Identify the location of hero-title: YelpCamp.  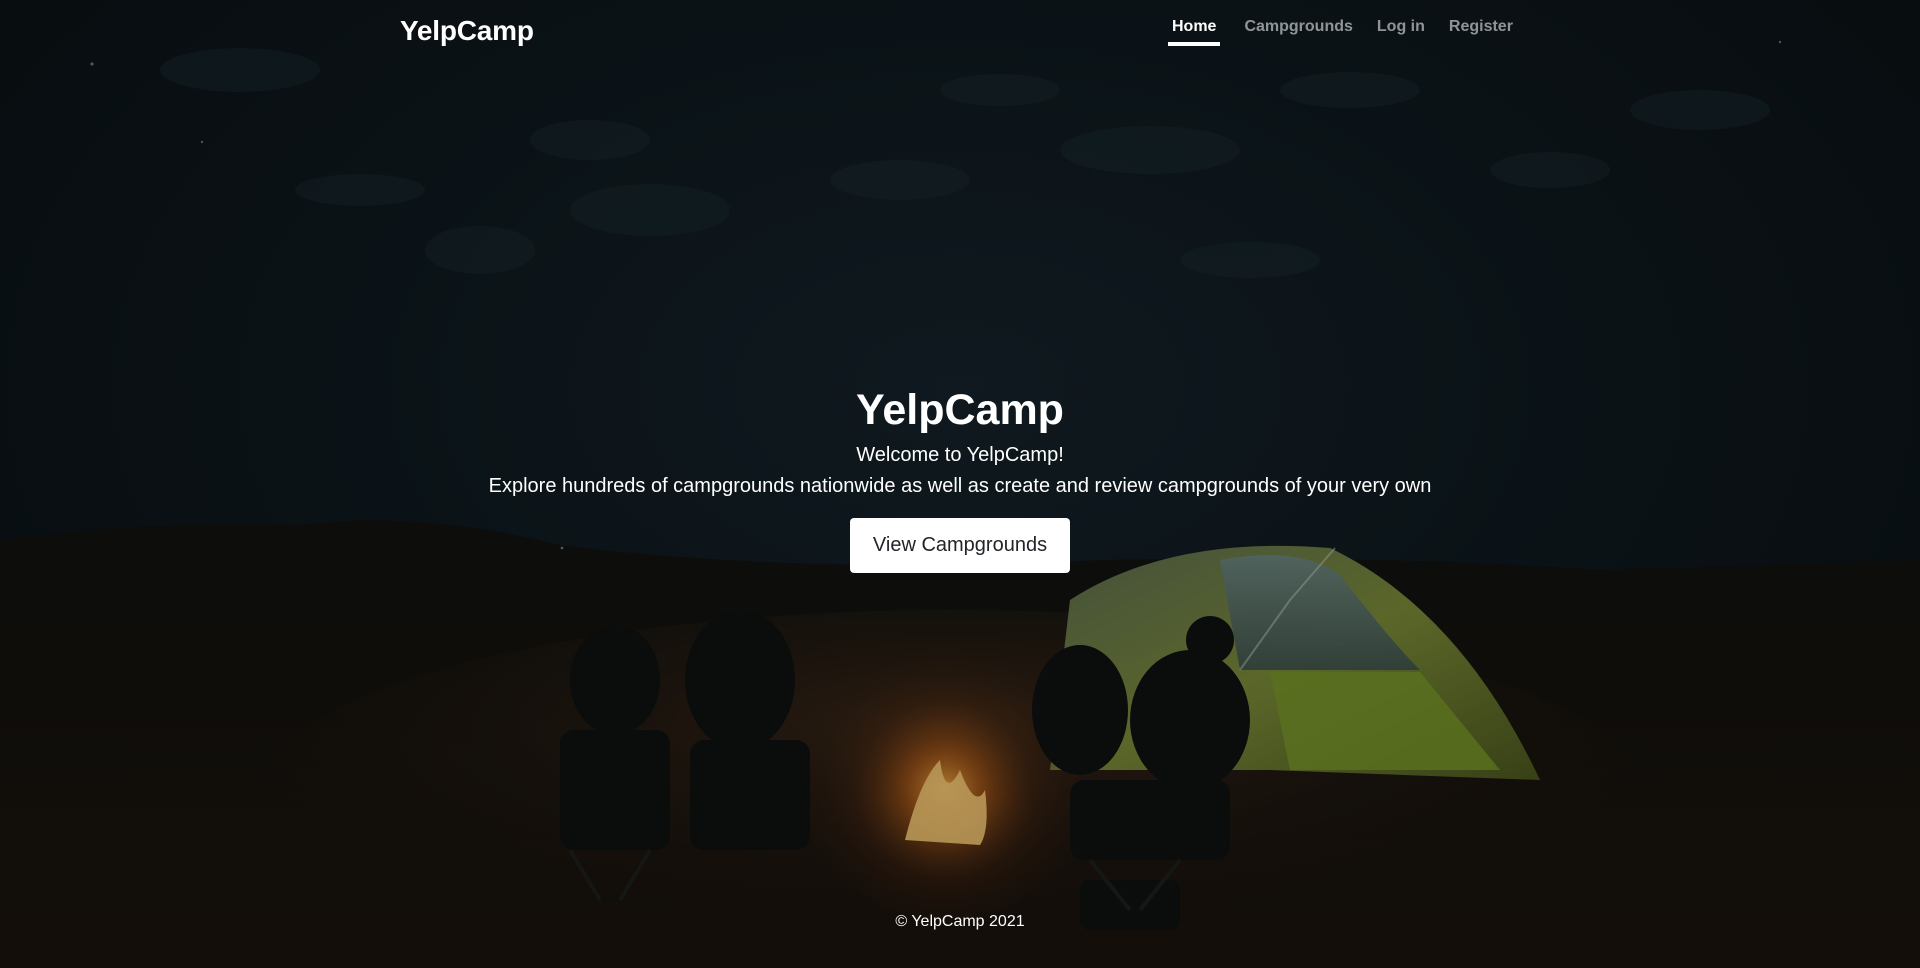
(960, 410).